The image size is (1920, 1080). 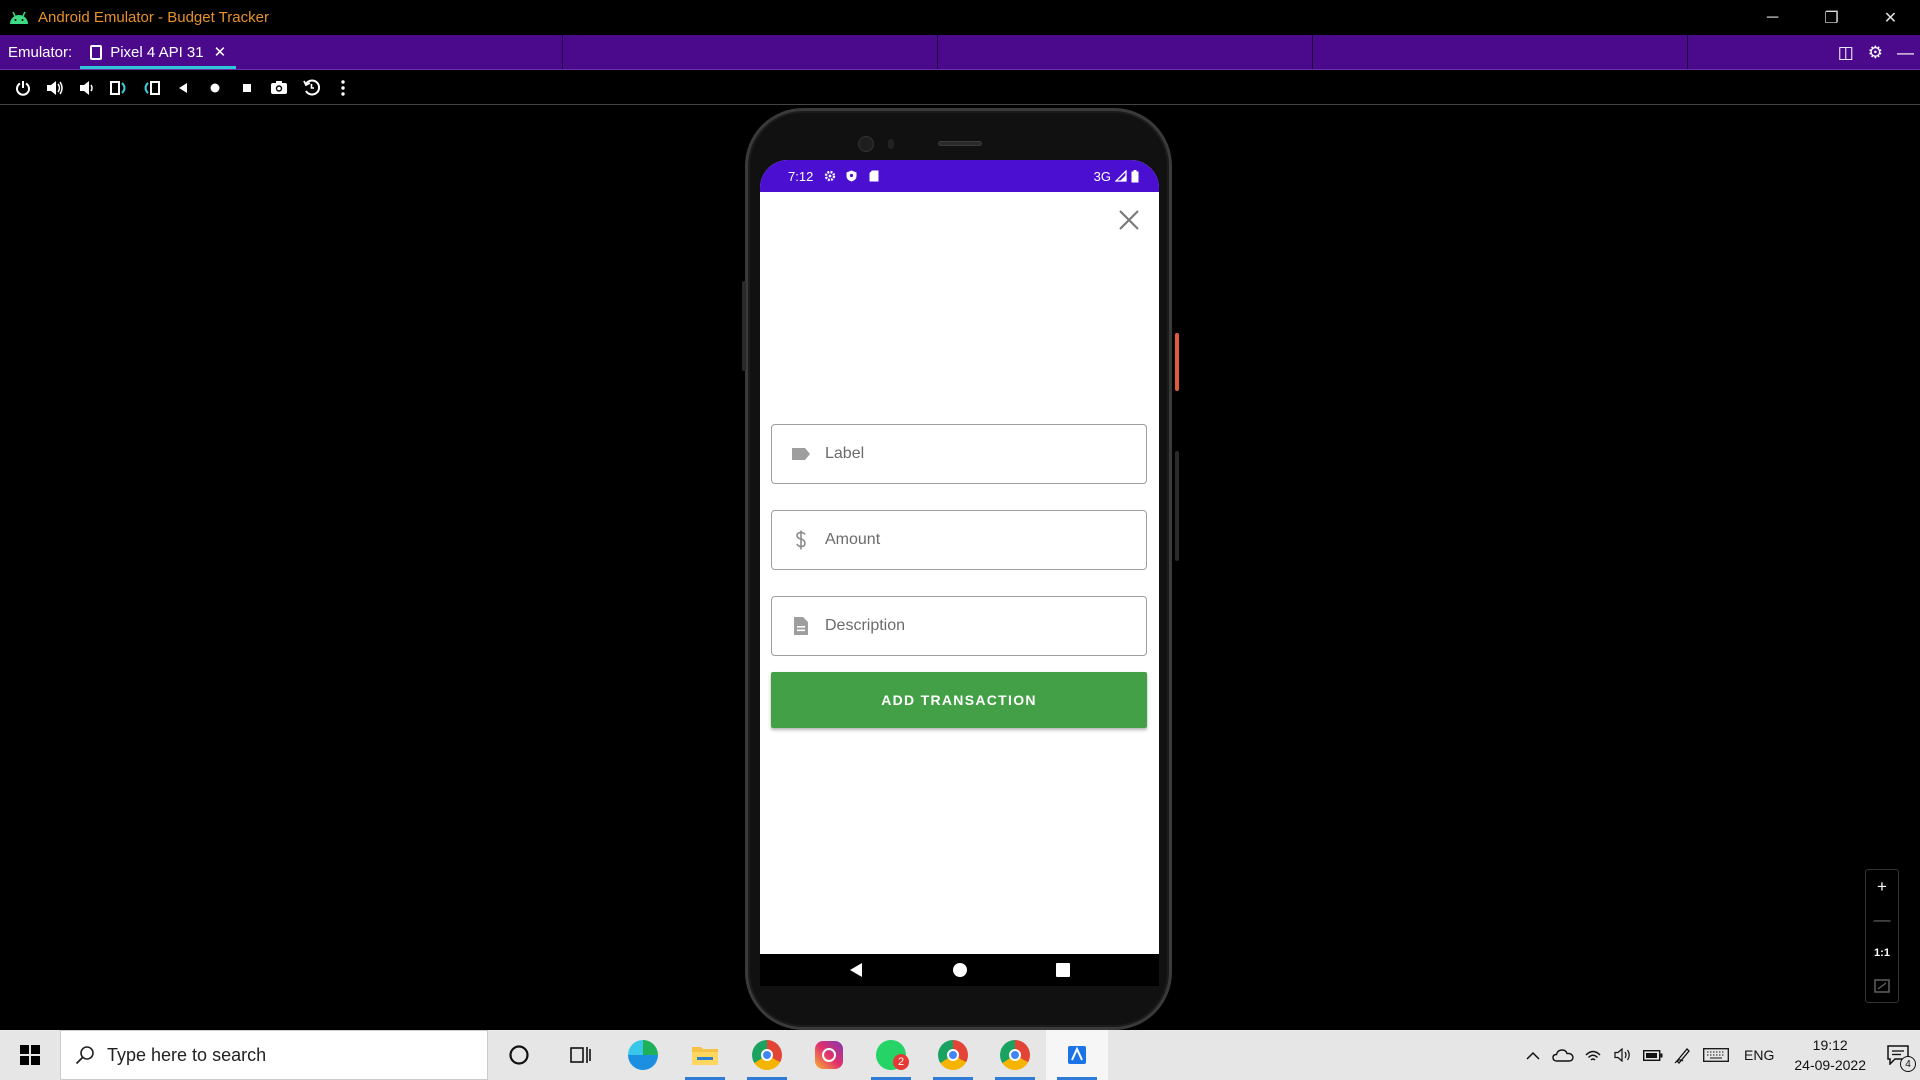 I want to click on whatsapp-badge: 2, so click(x=901, y=1062).